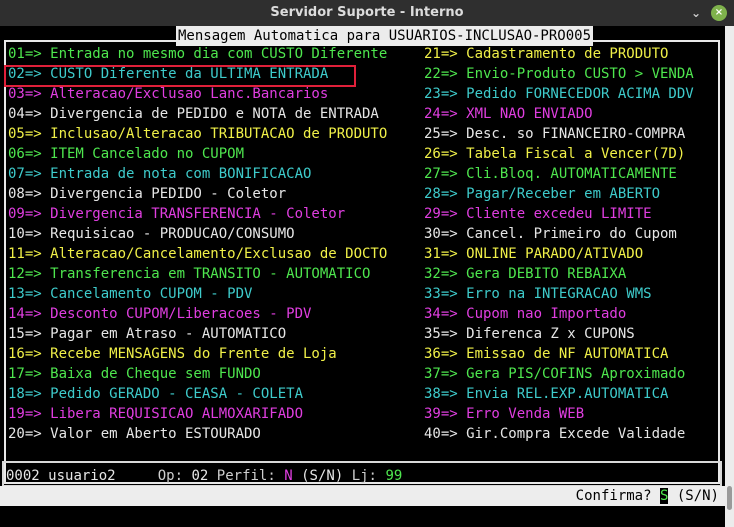  I want to click on menu-item: 17=> Baixa de Cheque sem FUNDO, so click(134, 374).